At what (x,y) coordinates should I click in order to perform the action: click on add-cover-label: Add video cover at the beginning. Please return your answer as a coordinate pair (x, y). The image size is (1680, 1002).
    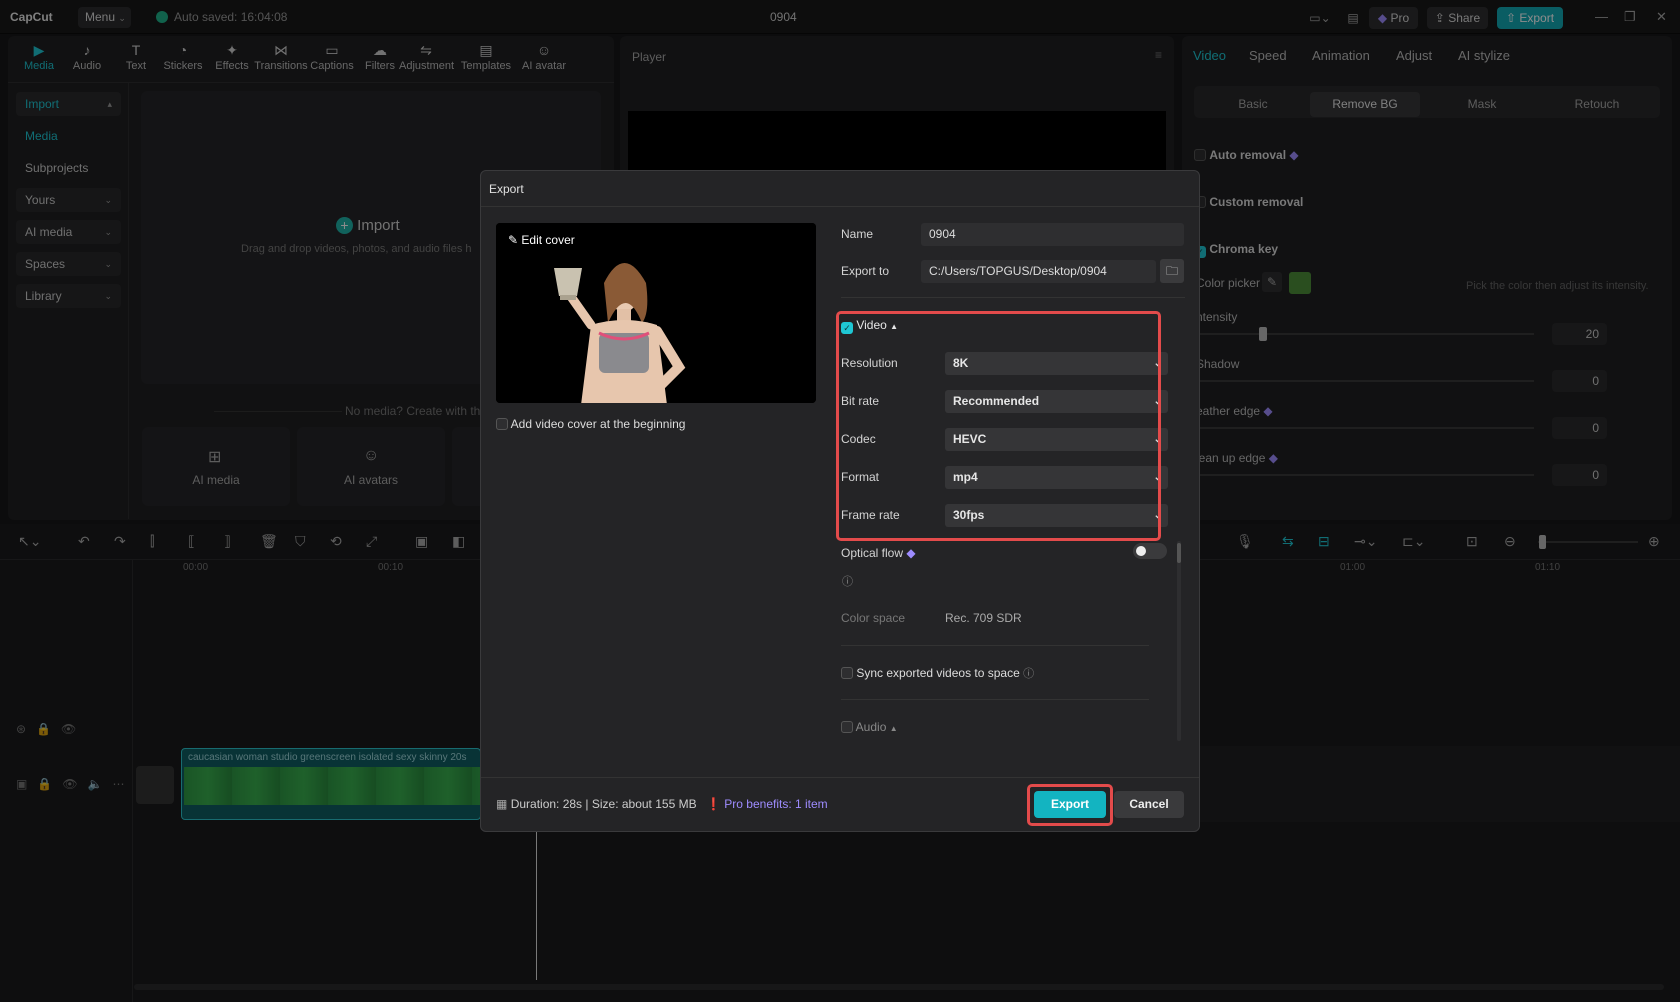
    Looking at the image, I should click on (598, 424).